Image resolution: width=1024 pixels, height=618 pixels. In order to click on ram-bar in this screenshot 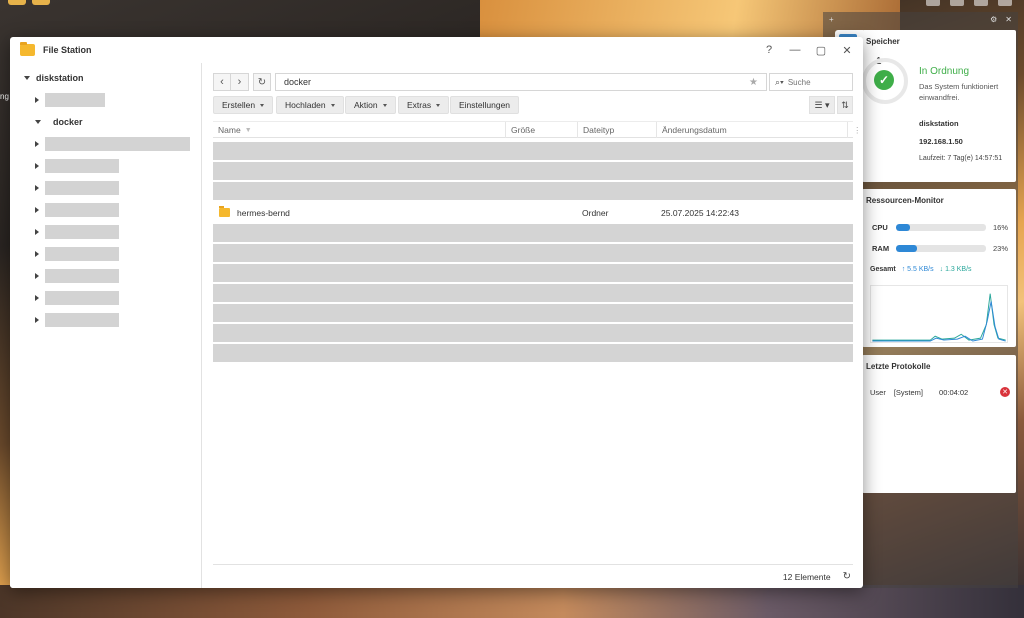, I will do `click(941, 248)`.